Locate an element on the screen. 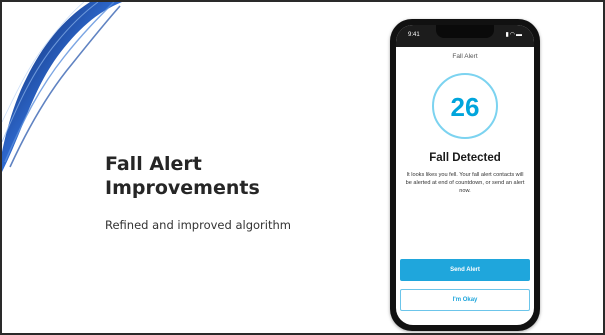 This screenshot has width=605, height=335. countdown-ring: 26 is located at coordinates (465, 106).